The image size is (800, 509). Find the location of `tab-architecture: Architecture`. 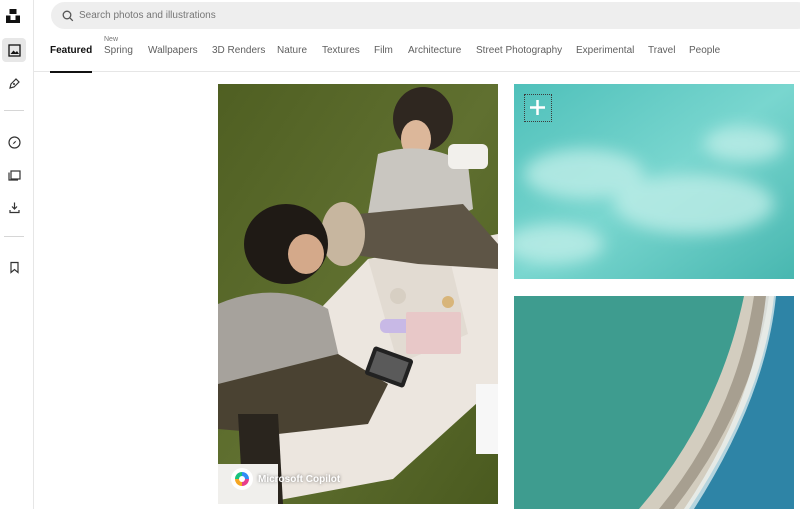

tab-architecture: Architecture is located at coordinates (434, 50).